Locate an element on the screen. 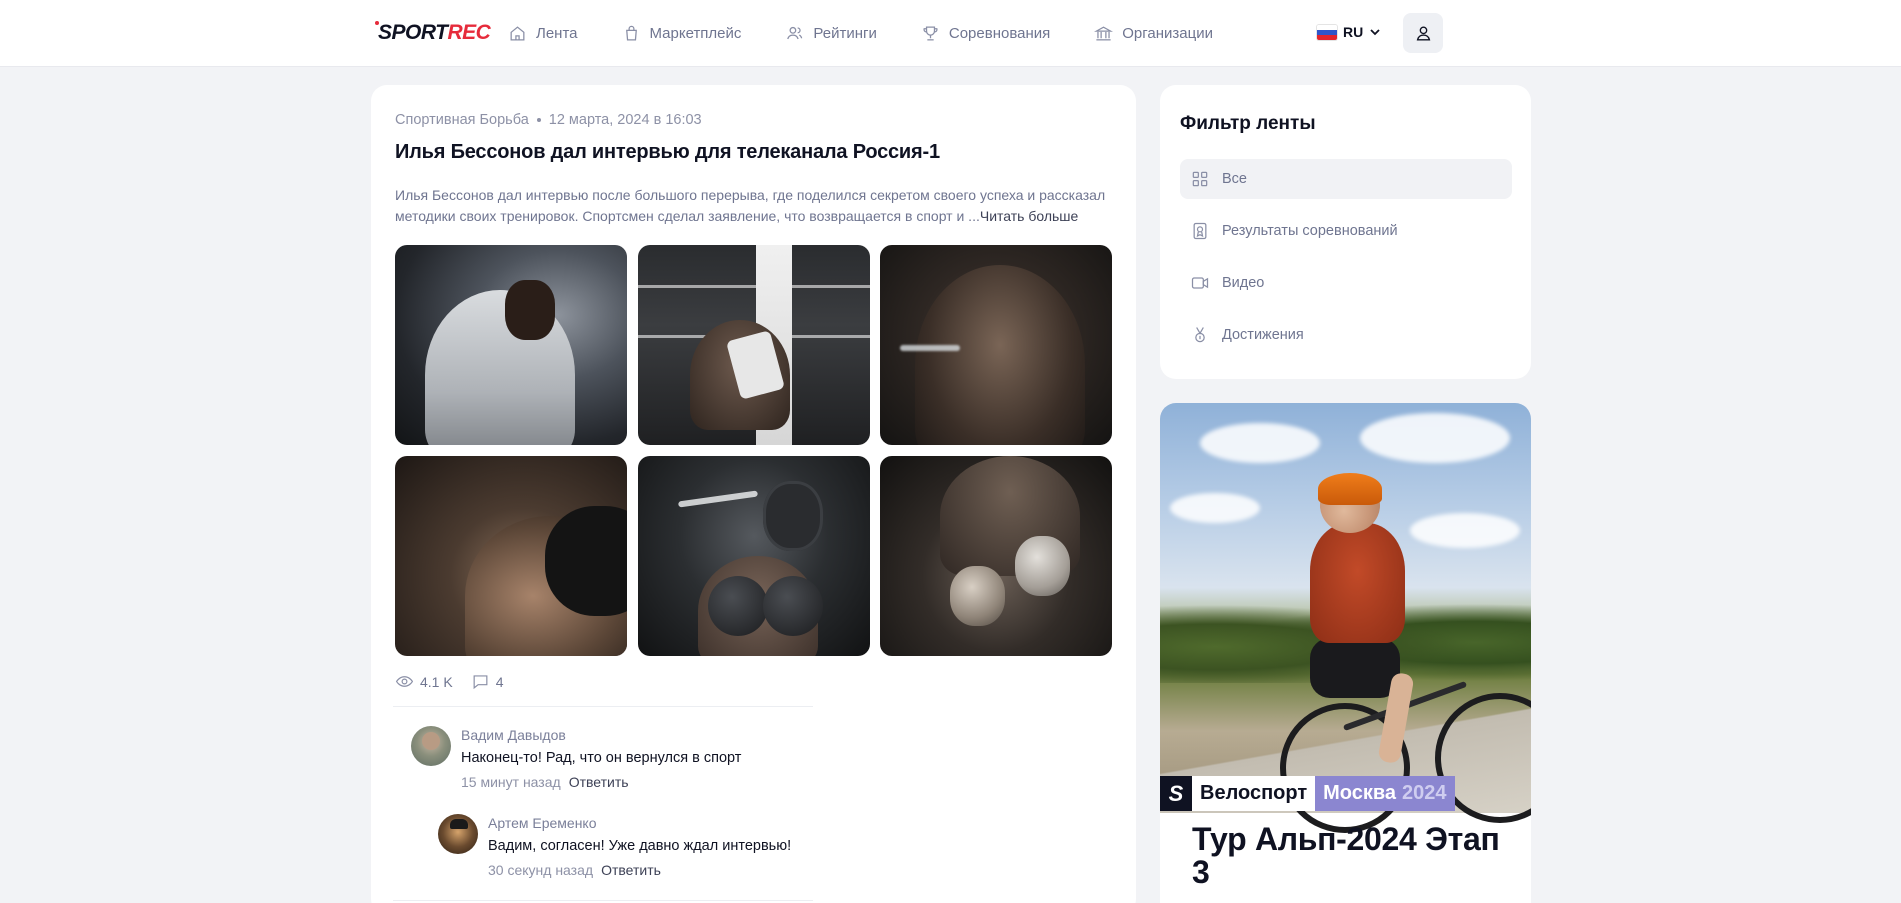 This screenshot has height=903, width=1901. comments-counter: 4 is located at coordinates (487, 681).